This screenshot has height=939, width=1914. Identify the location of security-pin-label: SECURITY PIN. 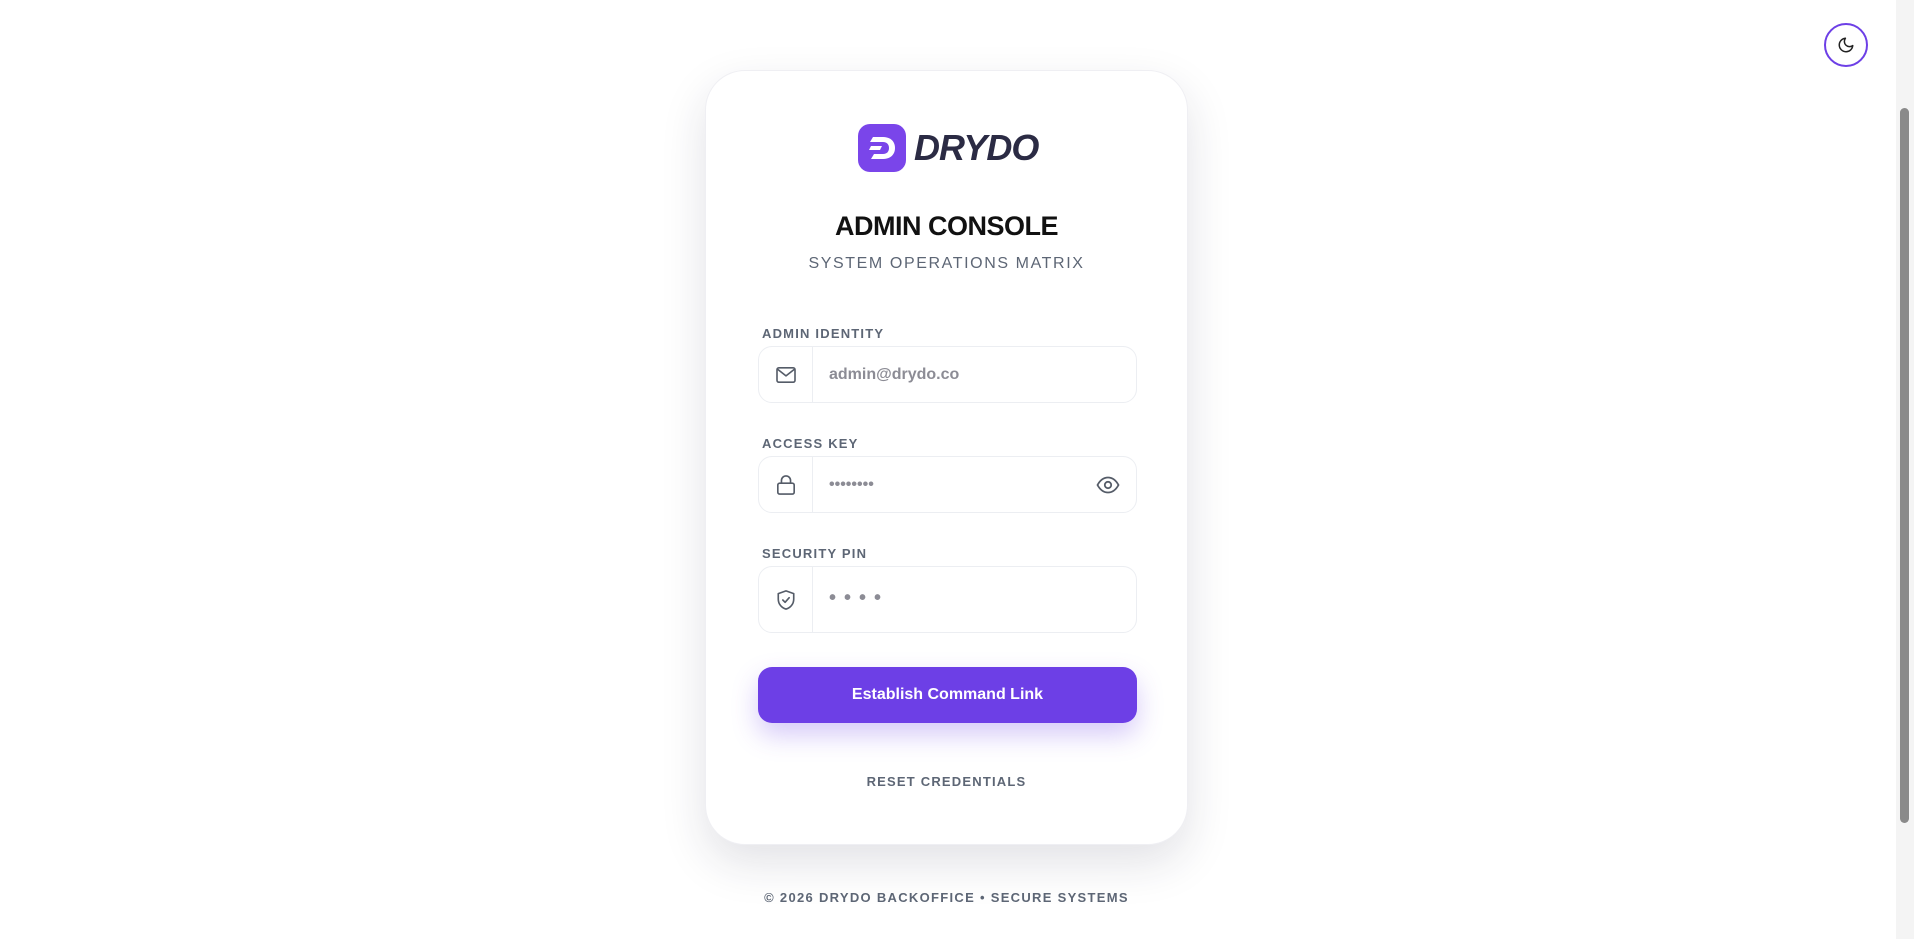
(815, 553).